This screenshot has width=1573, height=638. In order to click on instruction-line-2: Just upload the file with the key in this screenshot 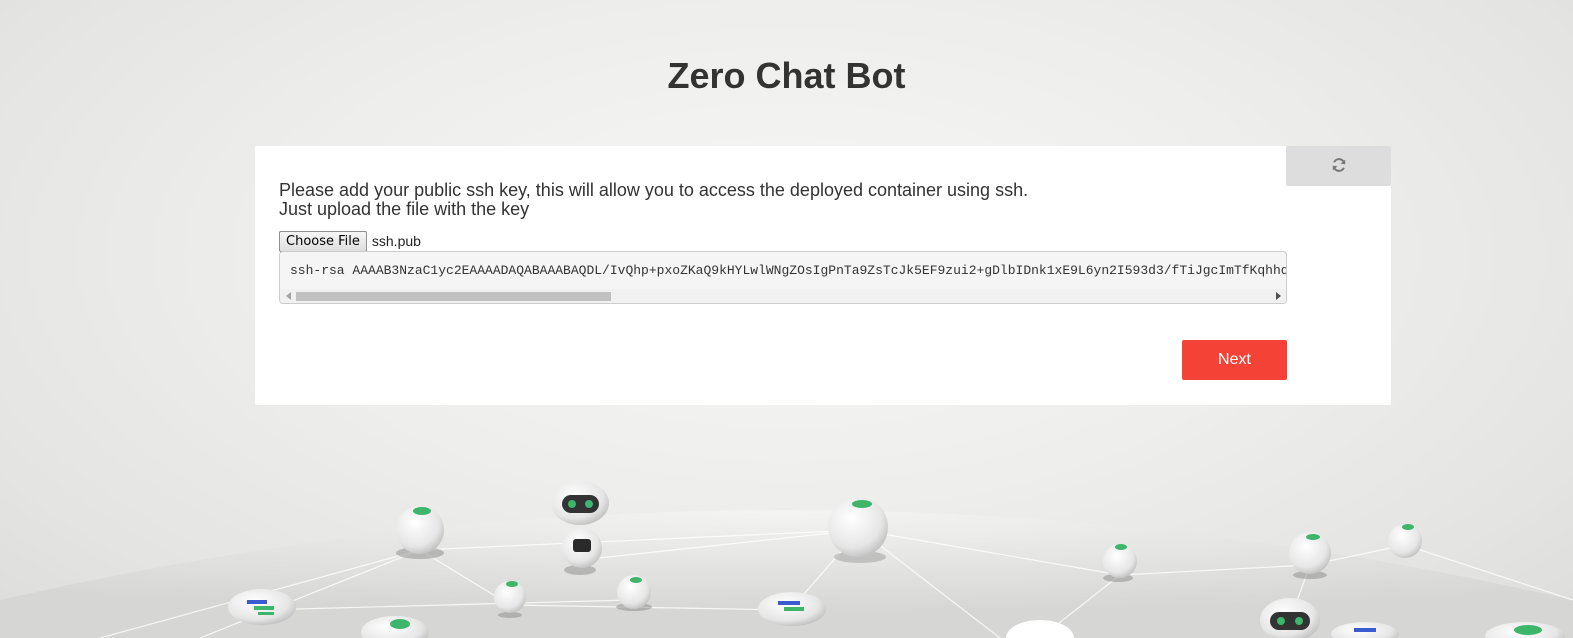, I will do `click(404, 209)`.